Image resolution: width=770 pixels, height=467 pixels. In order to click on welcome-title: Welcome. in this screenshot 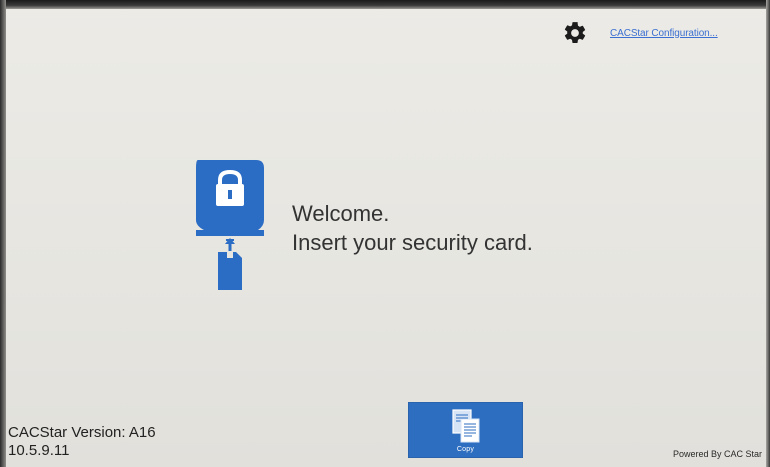, I will do `click(341, 213)`.